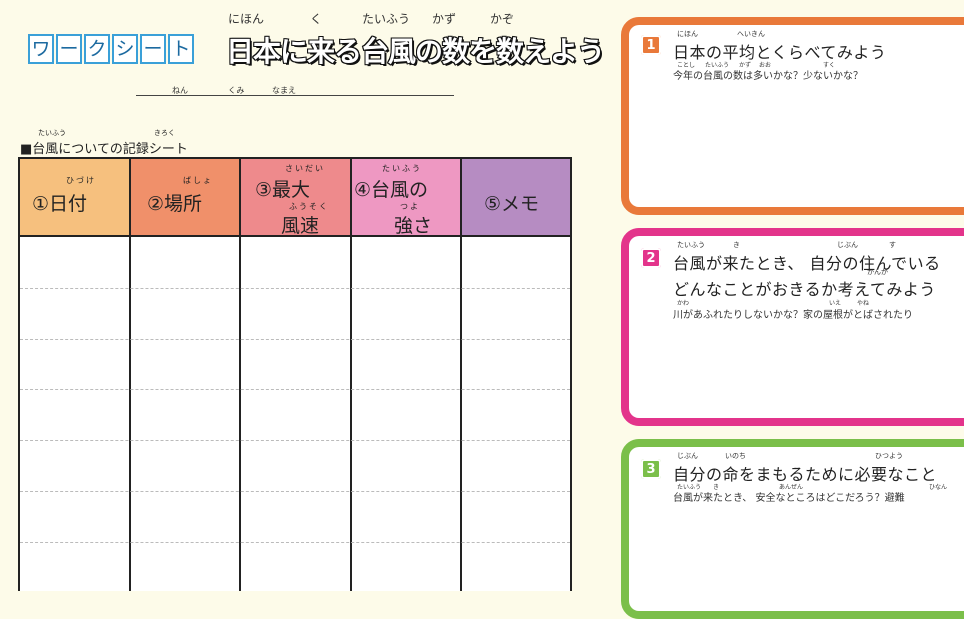 The height and width of the screenshot is (619, 964). I want to click on worksheet-char: ワ, so click(41, 49).